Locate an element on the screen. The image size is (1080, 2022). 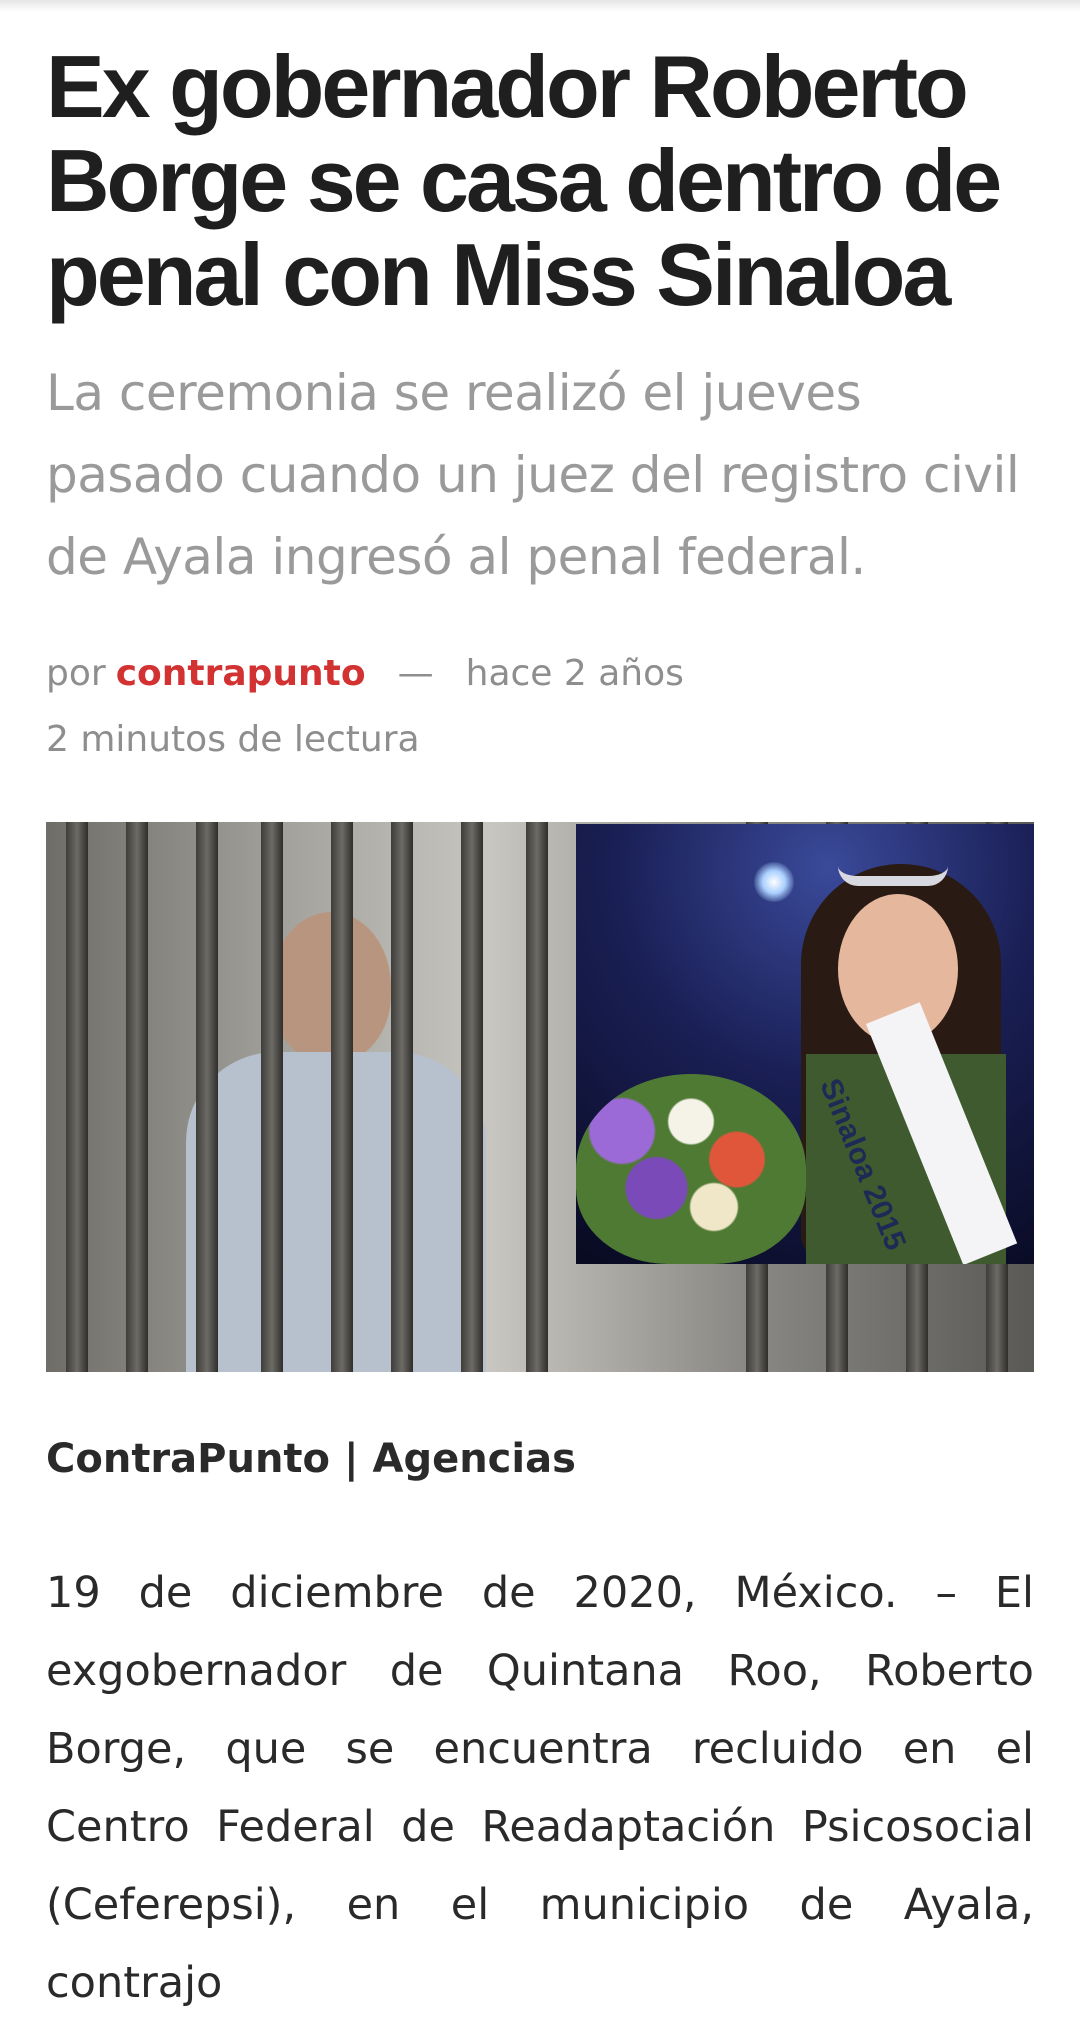
author-link: contrapunto is located at coordinates (241, 674).